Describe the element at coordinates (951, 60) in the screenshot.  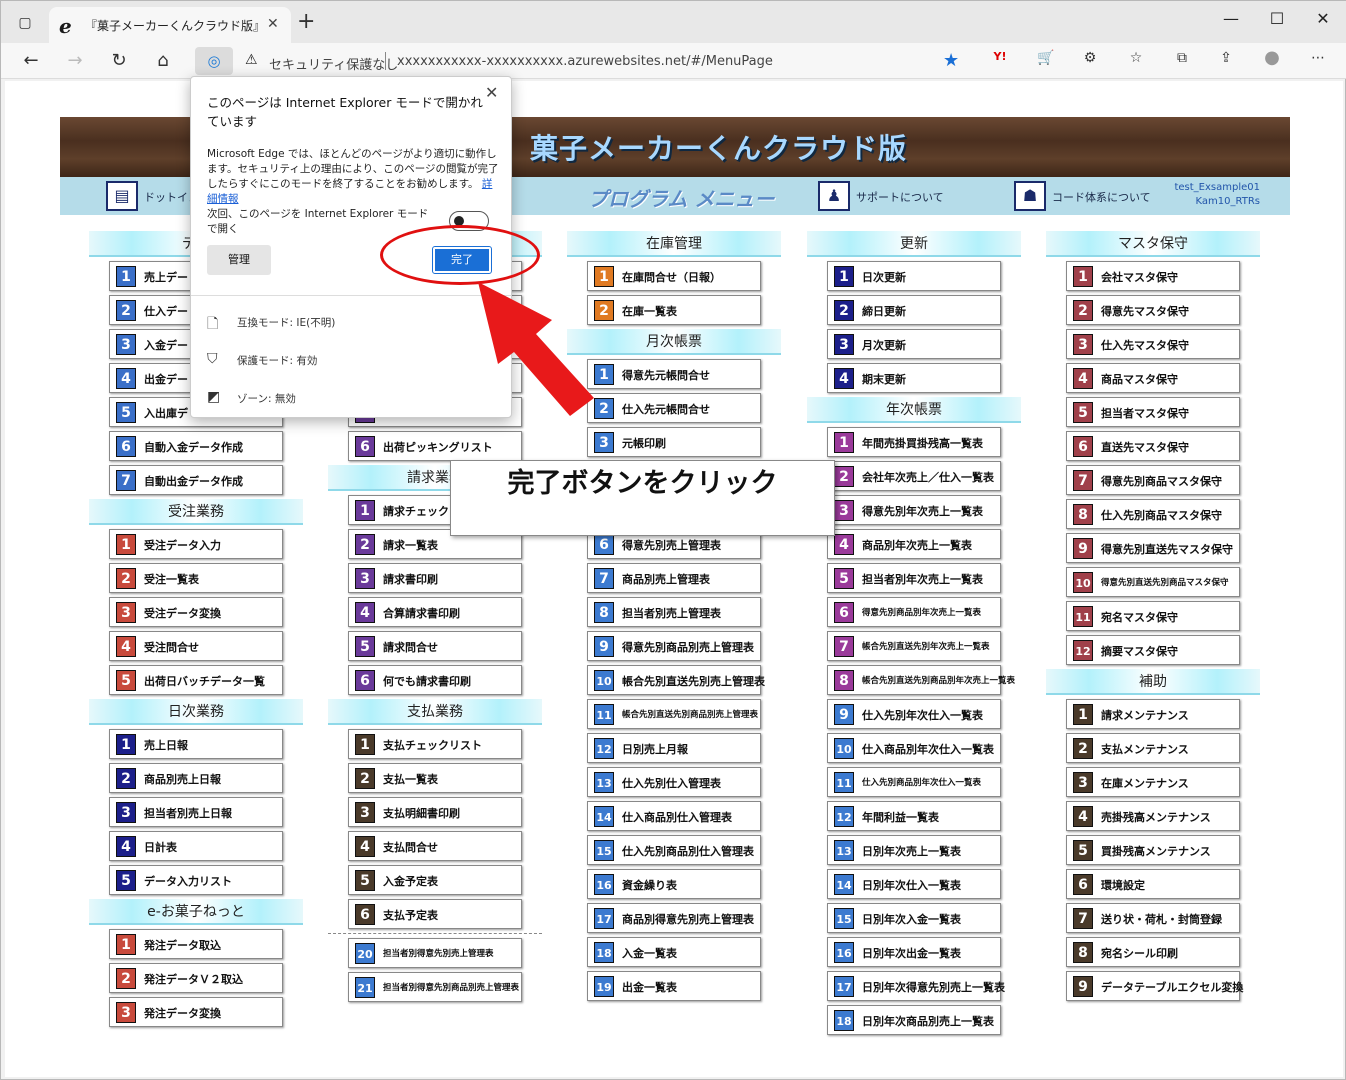
I see `favorite-star-icon: ★` at that location.